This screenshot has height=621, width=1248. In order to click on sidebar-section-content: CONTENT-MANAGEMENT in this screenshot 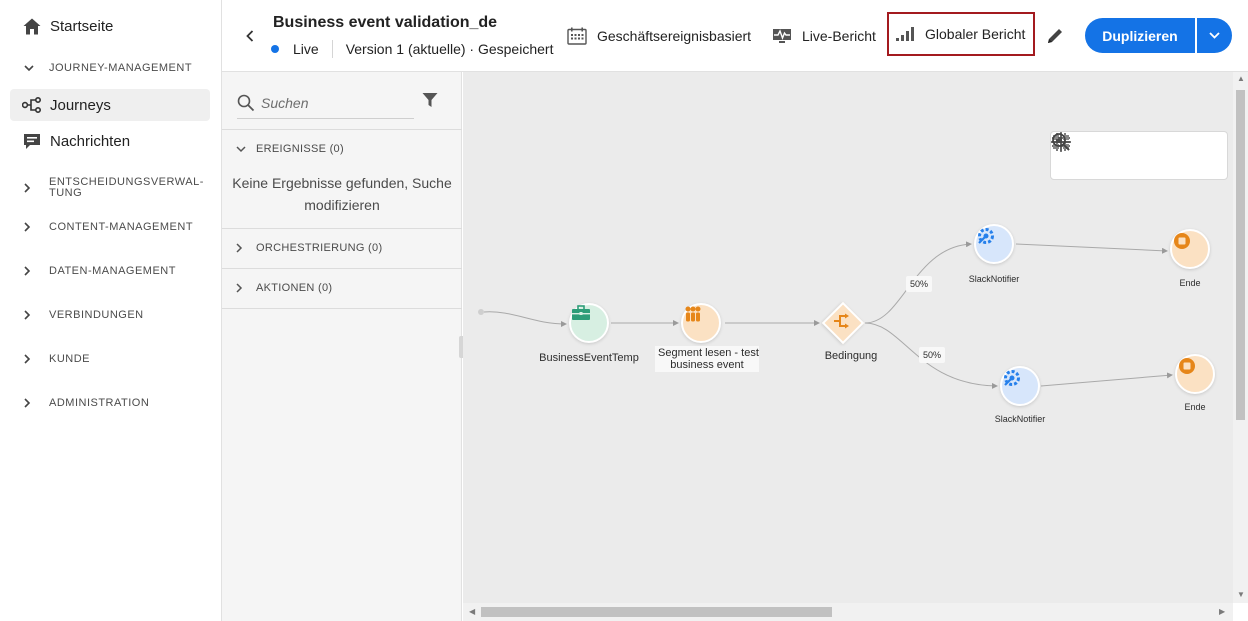, I will do `click(108, 227)`.